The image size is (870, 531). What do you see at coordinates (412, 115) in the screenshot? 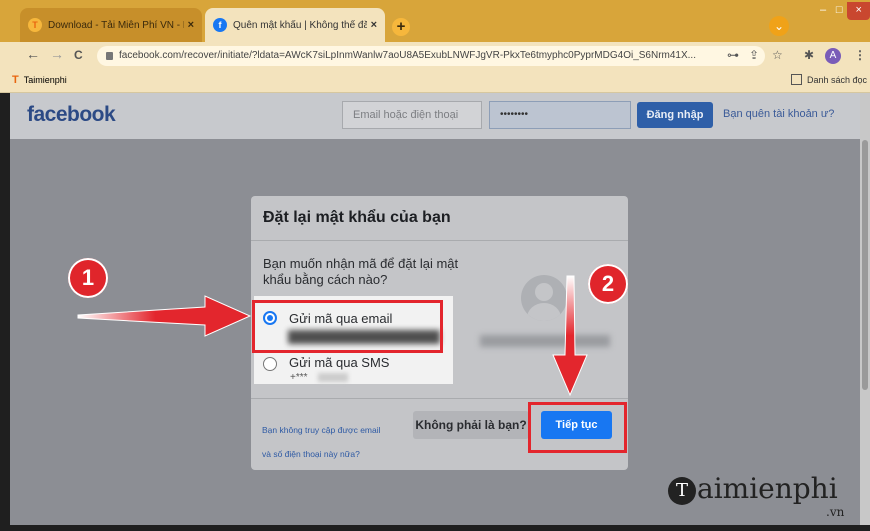
I see `email-field: Email hoặc điện thoại` at bounding box center [412, 115].